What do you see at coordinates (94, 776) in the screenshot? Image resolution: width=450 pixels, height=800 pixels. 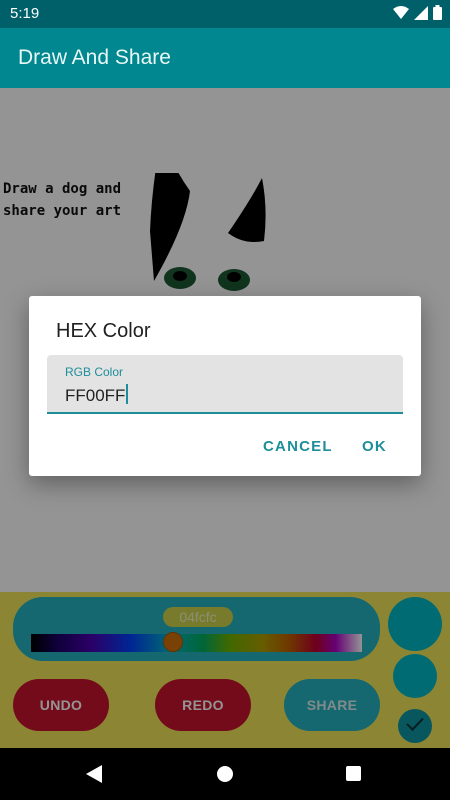 I see `back-icon` at bounding box center [94, 776].